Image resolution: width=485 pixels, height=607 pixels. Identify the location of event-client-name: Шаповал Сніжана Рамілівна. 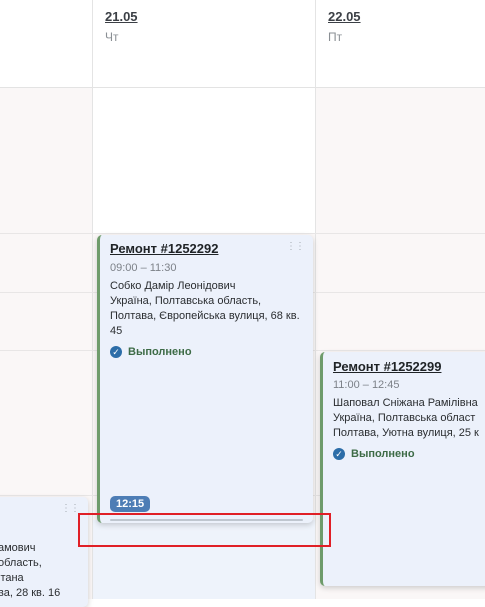
(405, 403).